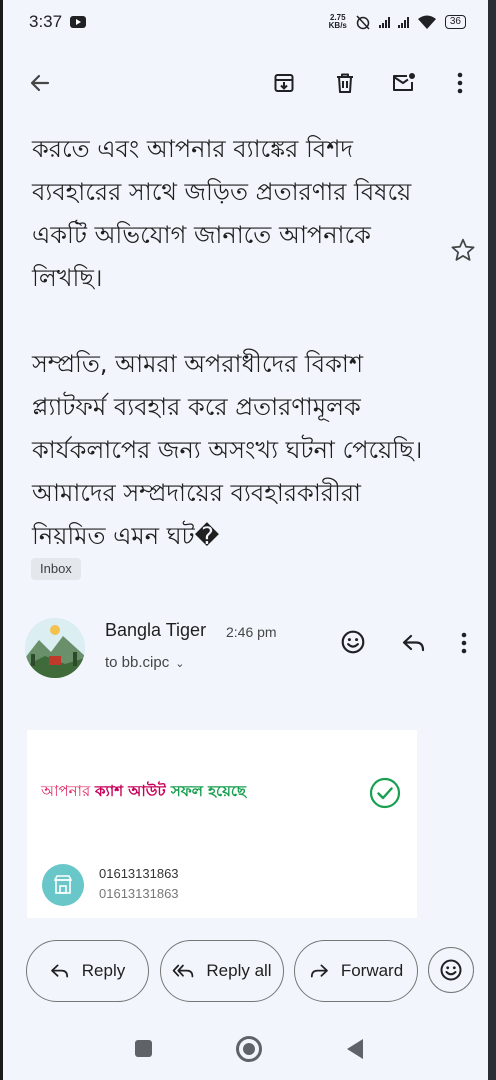  I want to click on back-button, so click(40, 83).